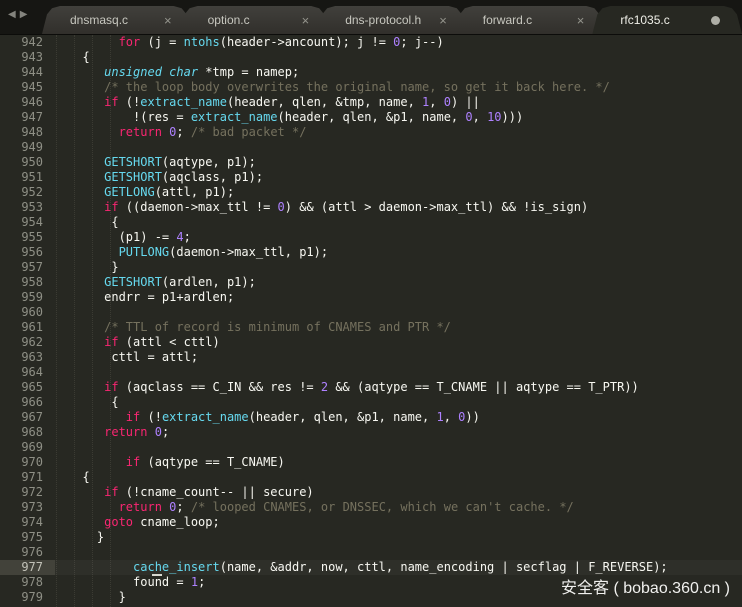  What do you see at coordinates (371, 492) in the screenshot?
I see `code-line: 972 if (!cname_count-- || secure)` at bounding box center [371, 492].